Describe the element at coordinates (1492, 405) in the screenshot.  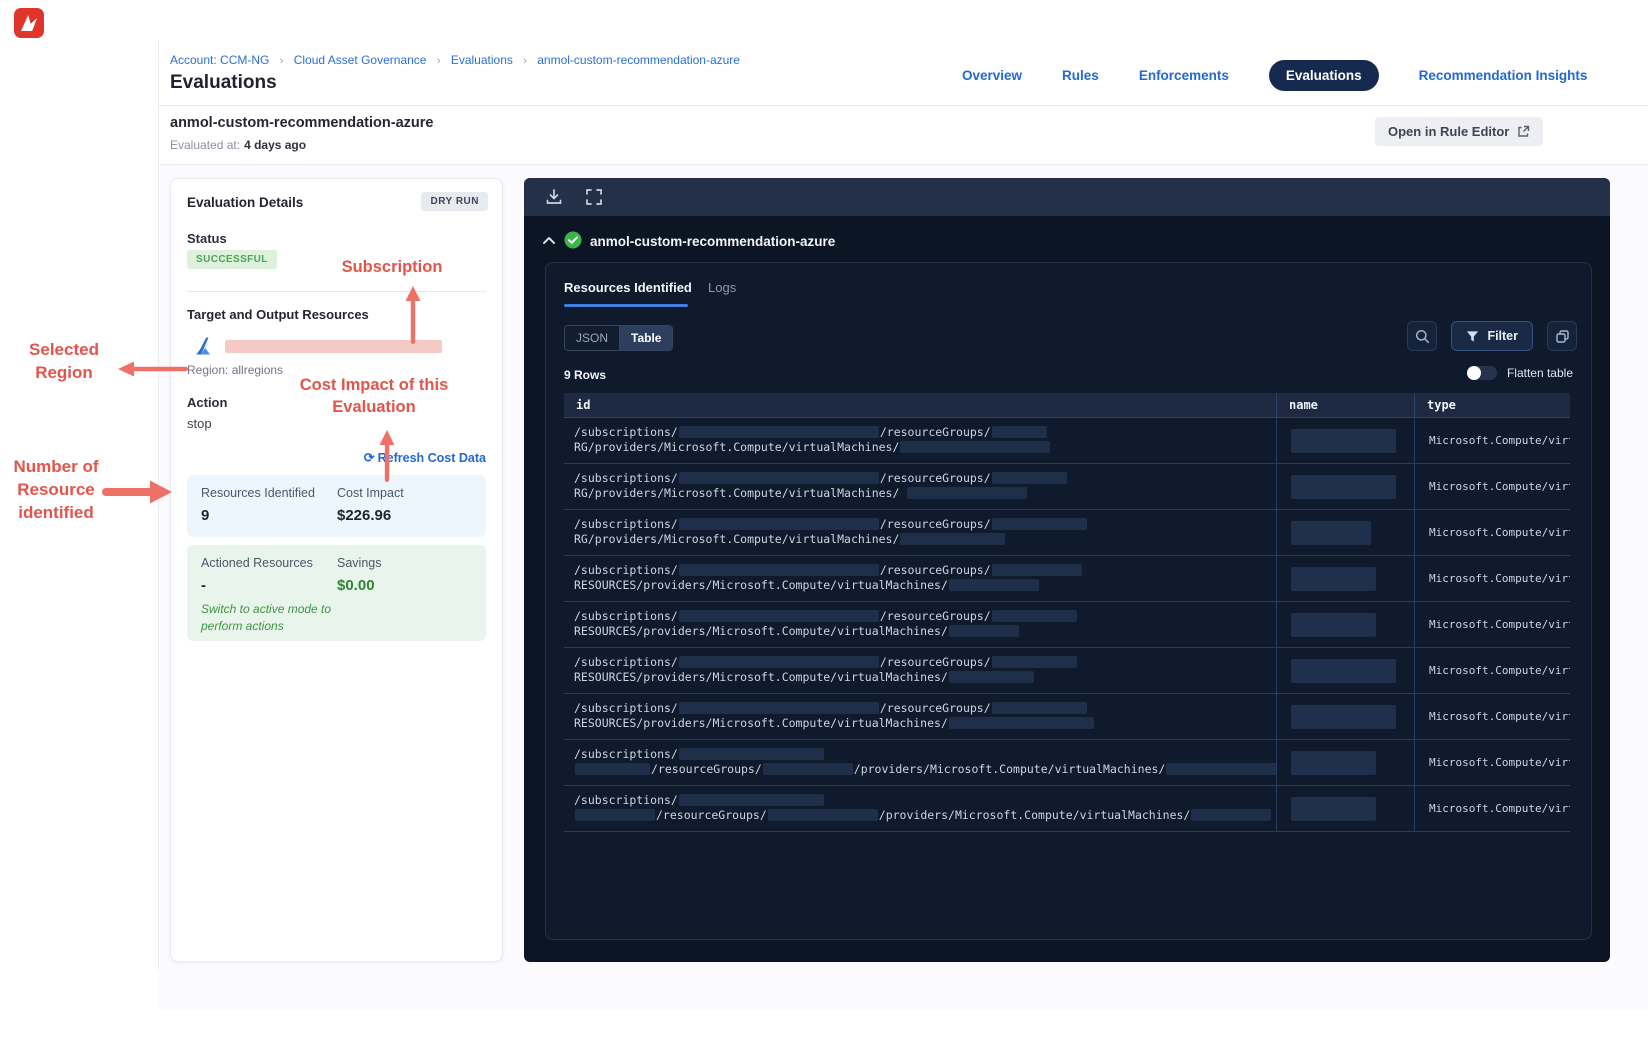
I see `column-header-type: type` at that location.